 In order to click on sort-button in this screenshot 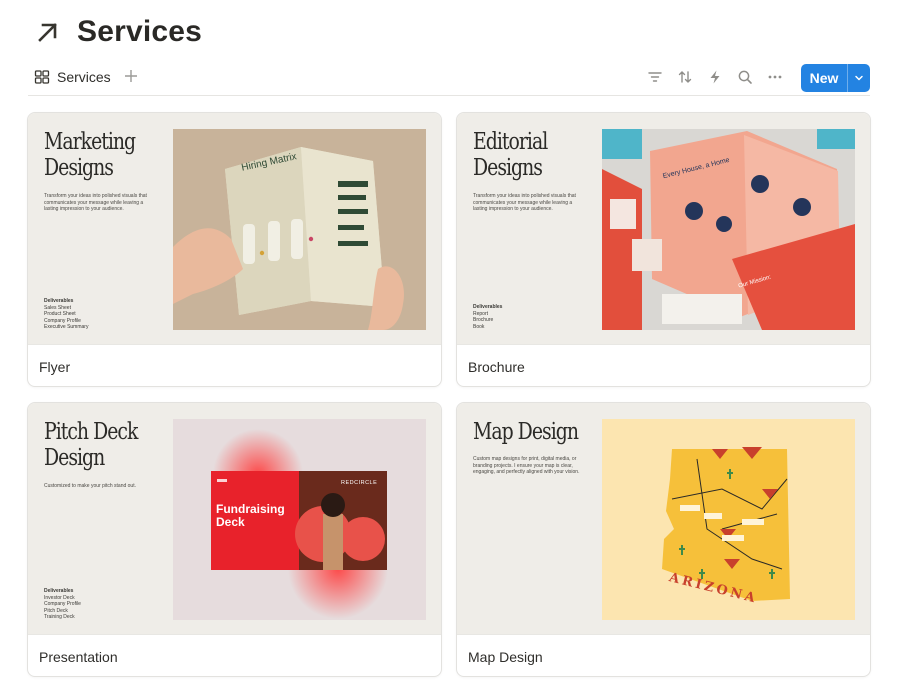, I will do `click(685, 77)`.